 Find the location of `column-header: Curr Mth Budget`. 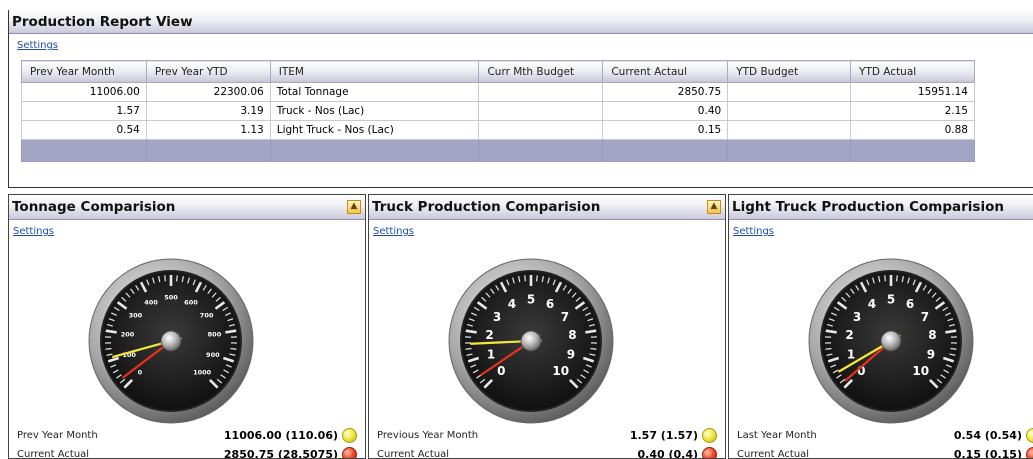

column-header: Curr Mth Budget is located at coordinates (541, 71).